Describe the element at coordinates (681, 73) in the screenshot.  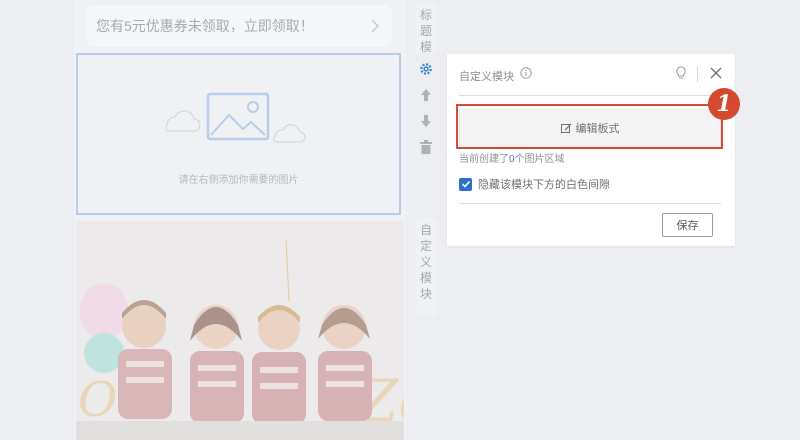
I see `lightbulb-icon` at that location.